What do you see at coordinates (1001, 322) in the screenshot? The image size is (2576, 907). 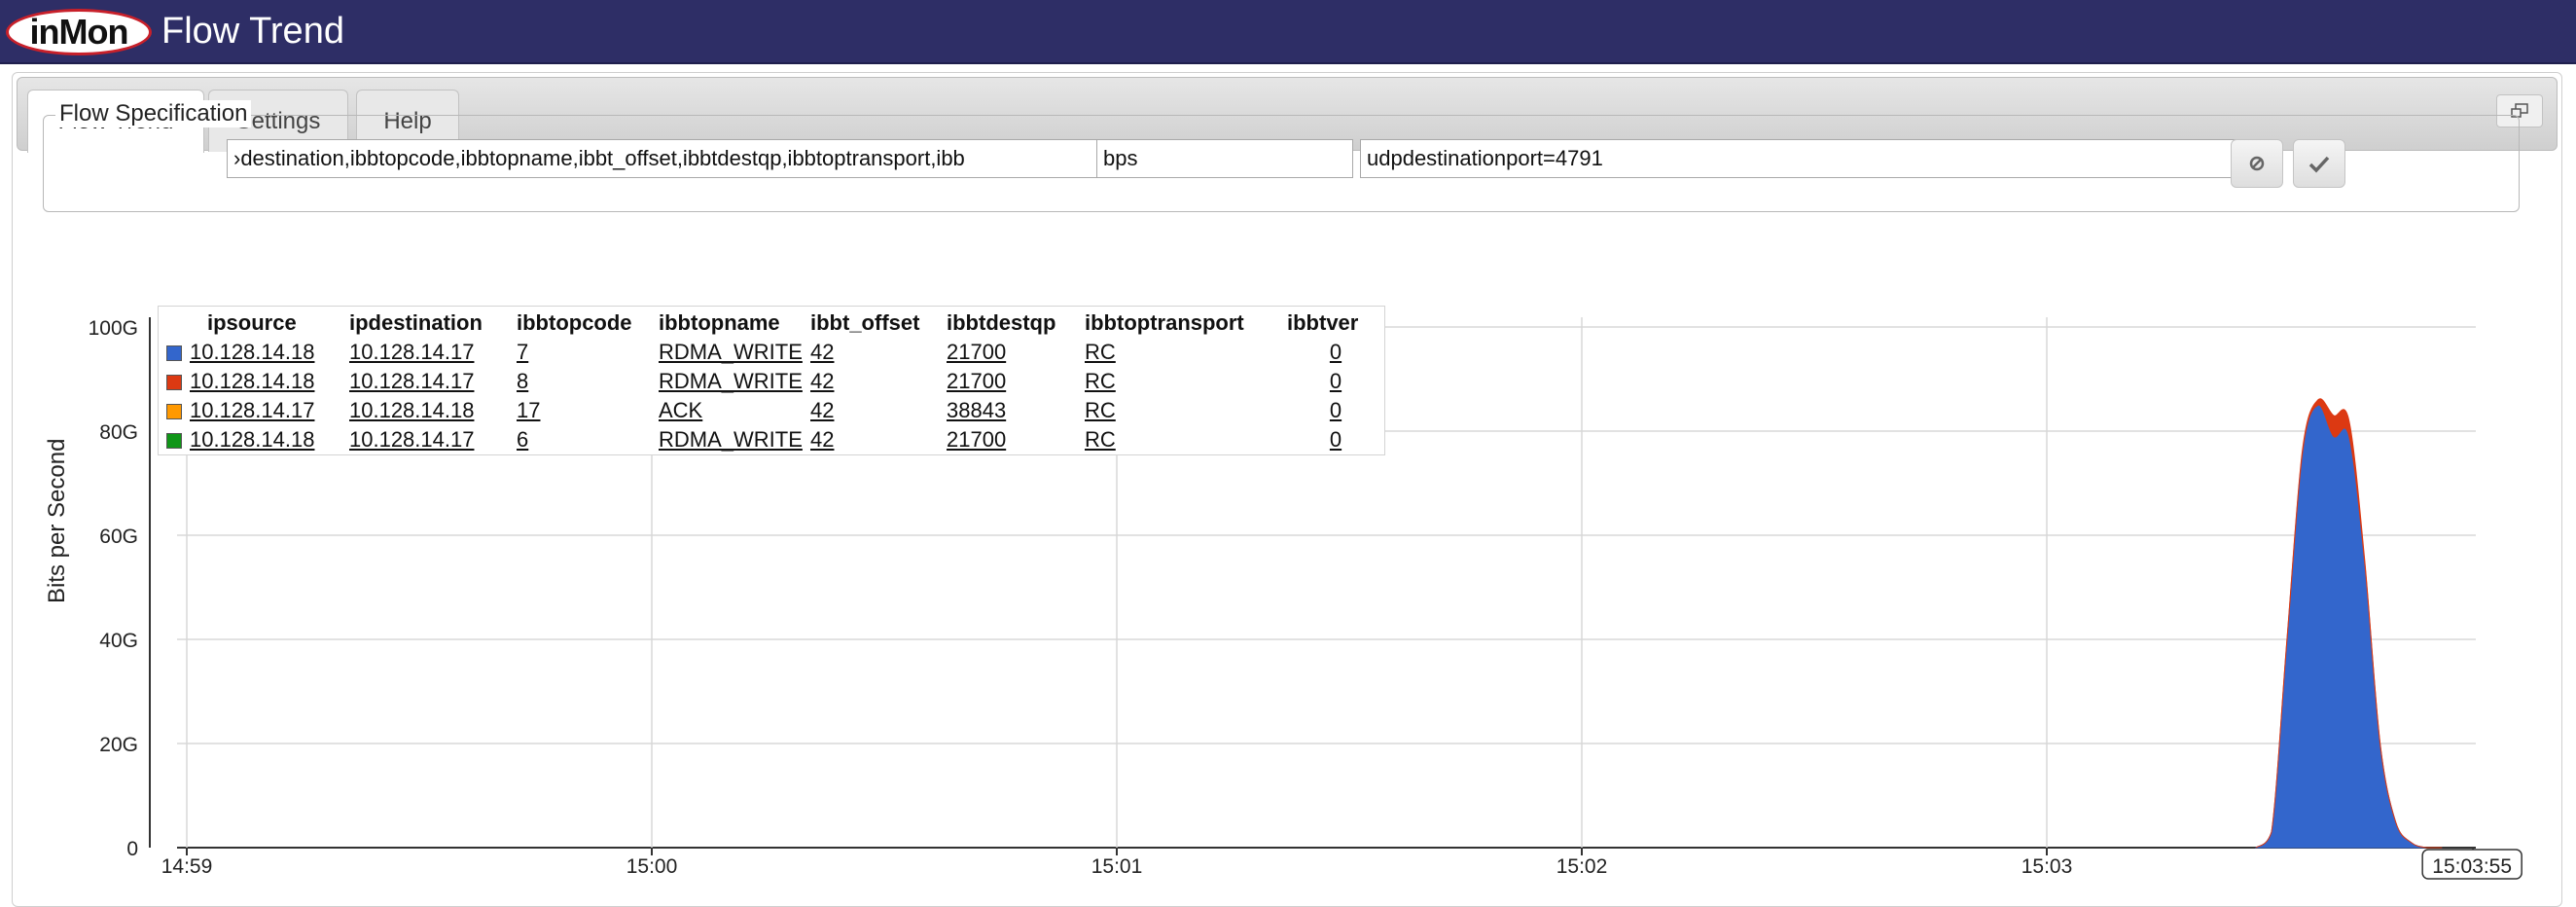 I see `legend-header-ibbtdestqp: ibbtdestqp` at bounding box center [1001, 322].